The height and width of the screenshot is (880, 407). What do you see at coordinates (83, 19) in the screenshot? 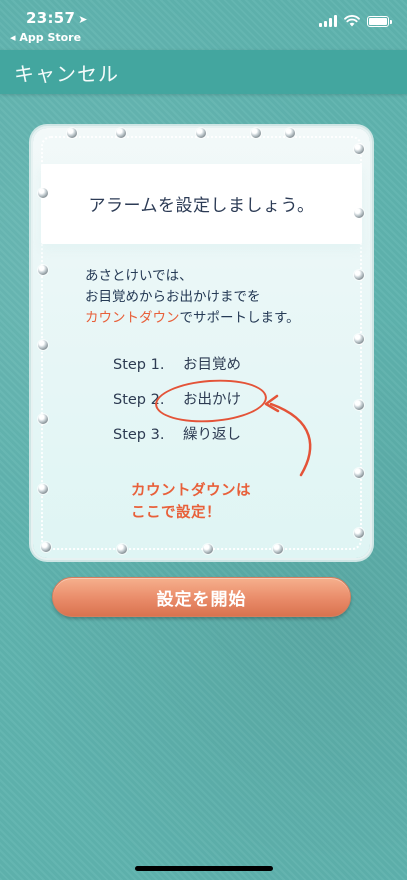
I see `location-arrow-icon: ➤` at bounding box center [83, 19].